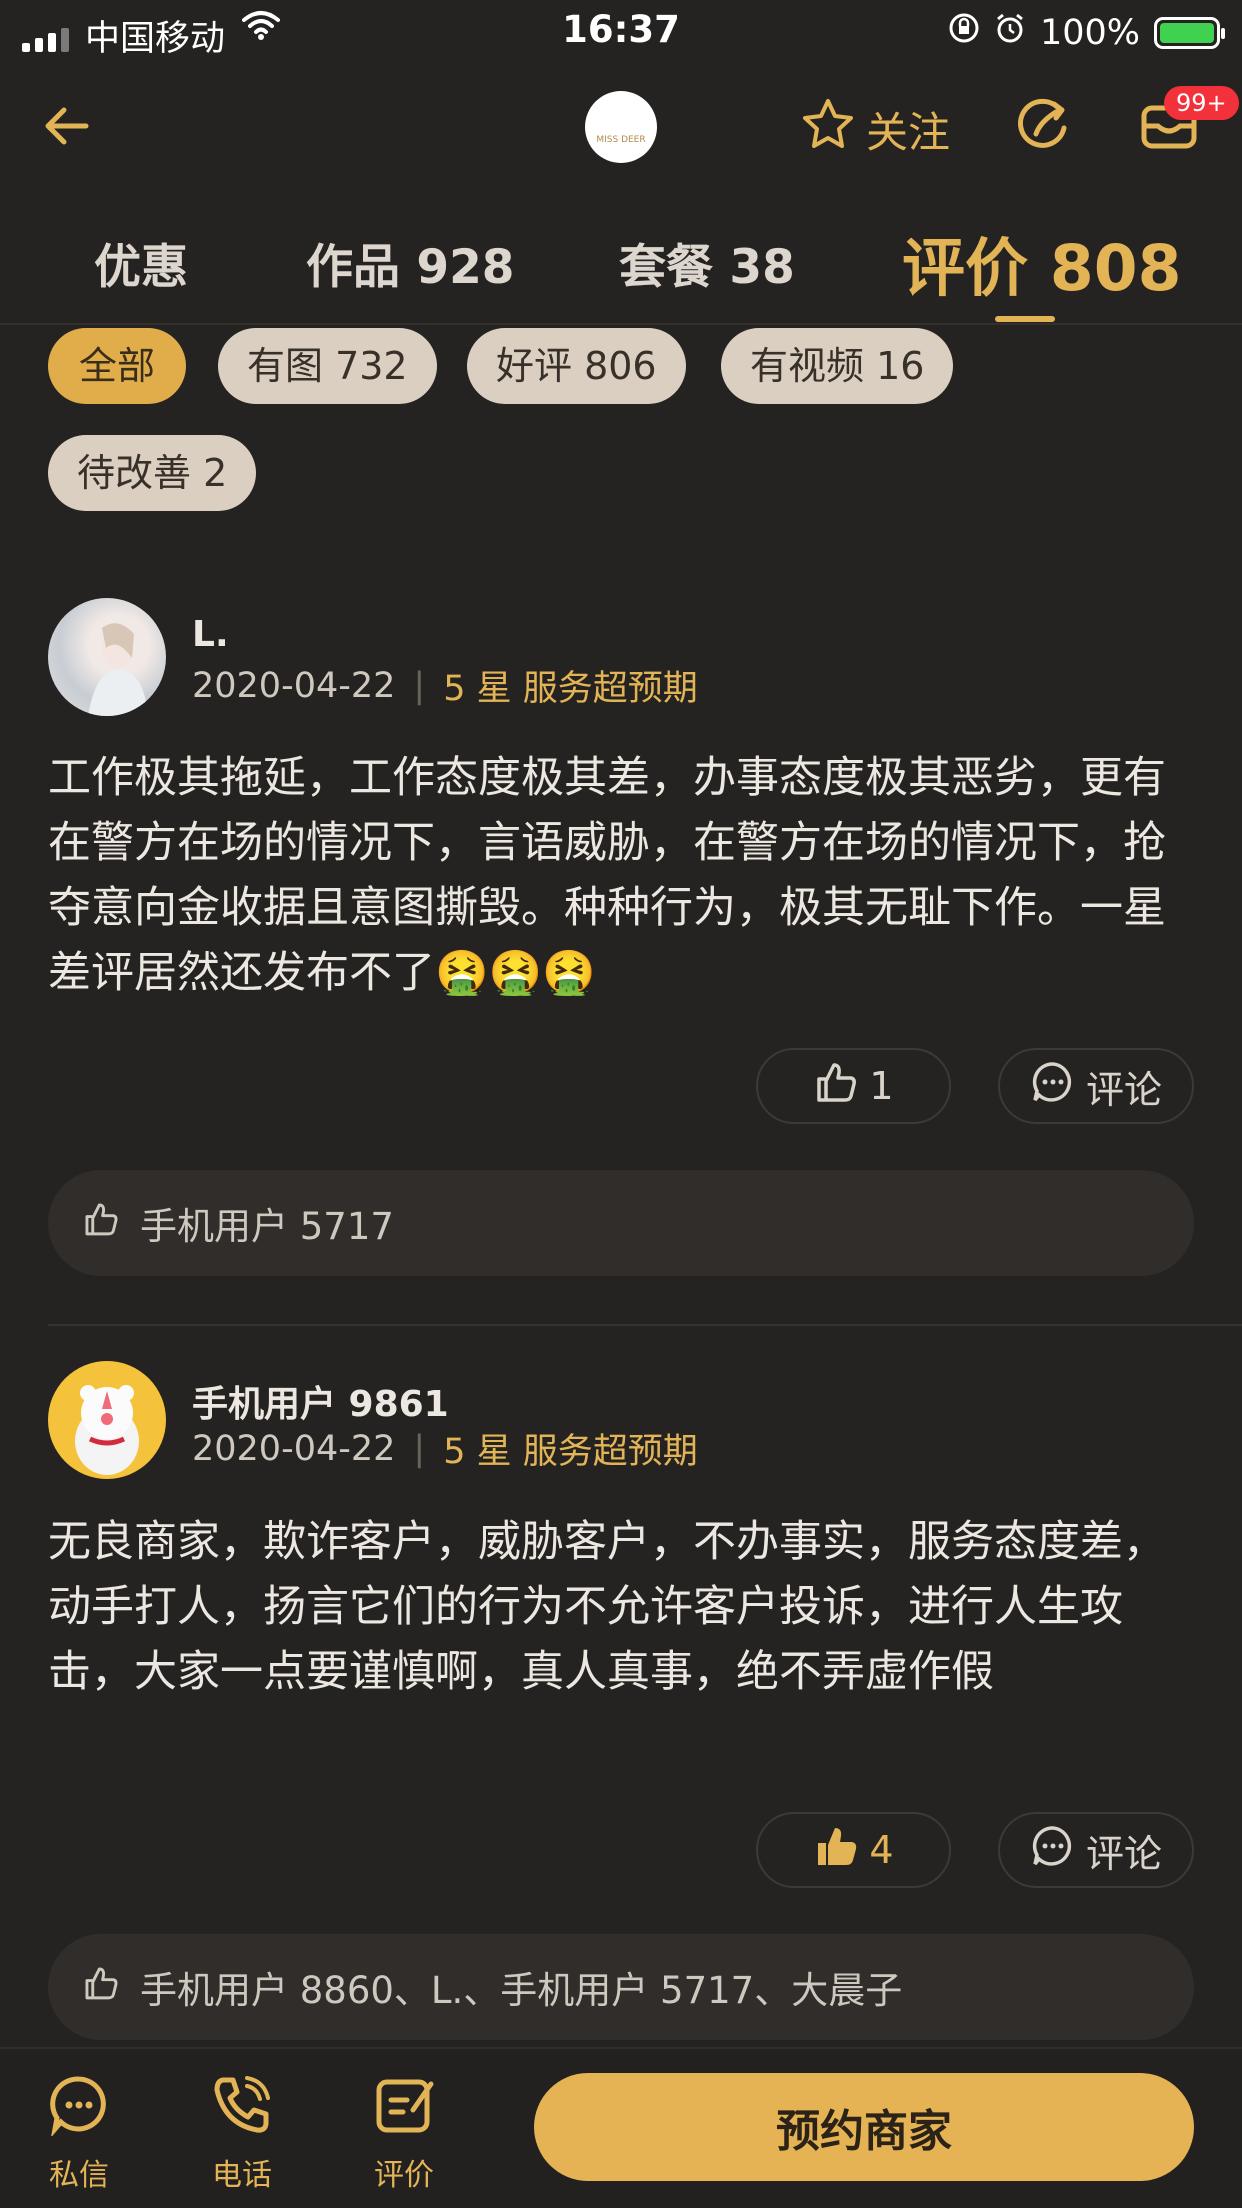 The width and height of the screenshot is (1242, 2208). I want to click on battery-icon, so click(1189, 32).